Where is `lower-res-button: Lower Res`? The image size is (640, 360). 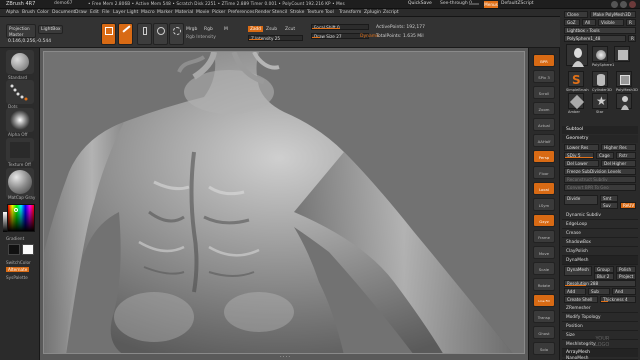 lower-res-button: Lower Res is located at coordinates (581, 147).